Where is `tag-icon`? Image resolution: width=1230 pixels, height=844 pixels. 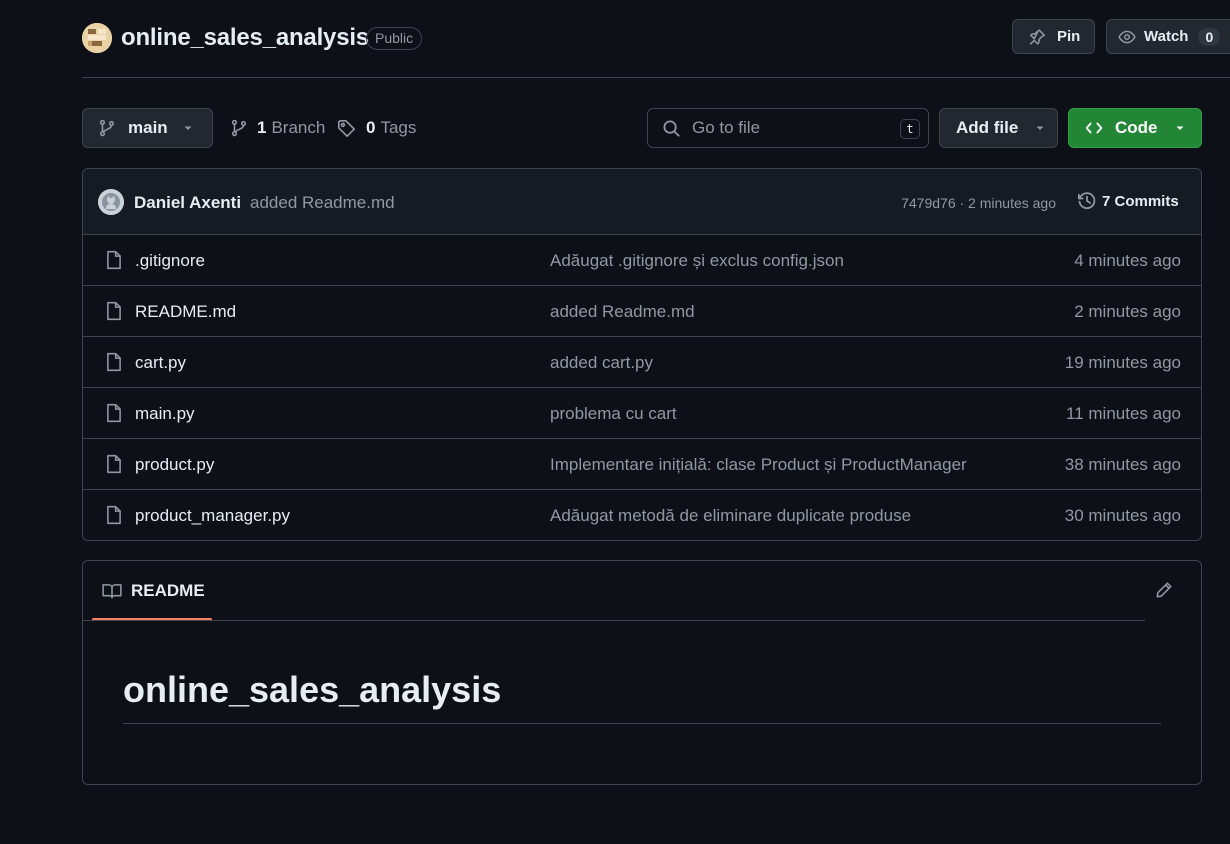
tag-icon is located at coordinates (346, 128).